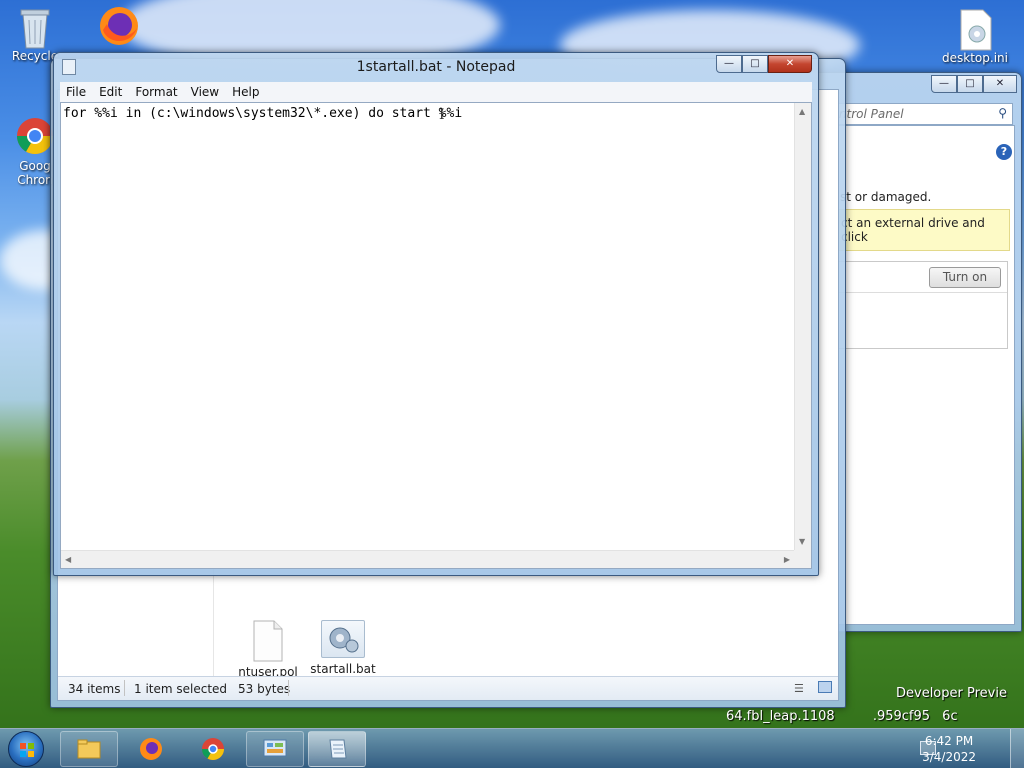 The image size is (1024, 768). I want to click on turn-on-button: Turn on, so click(965, 277).